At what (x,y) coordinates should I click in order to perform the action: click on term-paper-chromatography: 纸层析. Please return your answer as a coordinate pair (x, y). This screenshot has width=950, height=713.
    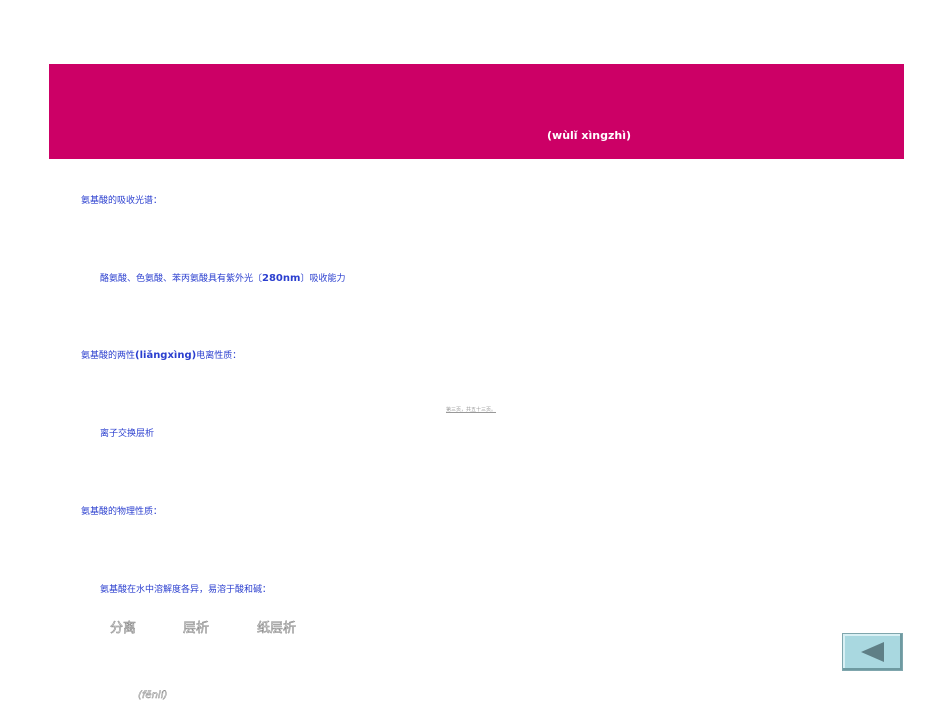
    Looking at the image, I should click on (277, 629).